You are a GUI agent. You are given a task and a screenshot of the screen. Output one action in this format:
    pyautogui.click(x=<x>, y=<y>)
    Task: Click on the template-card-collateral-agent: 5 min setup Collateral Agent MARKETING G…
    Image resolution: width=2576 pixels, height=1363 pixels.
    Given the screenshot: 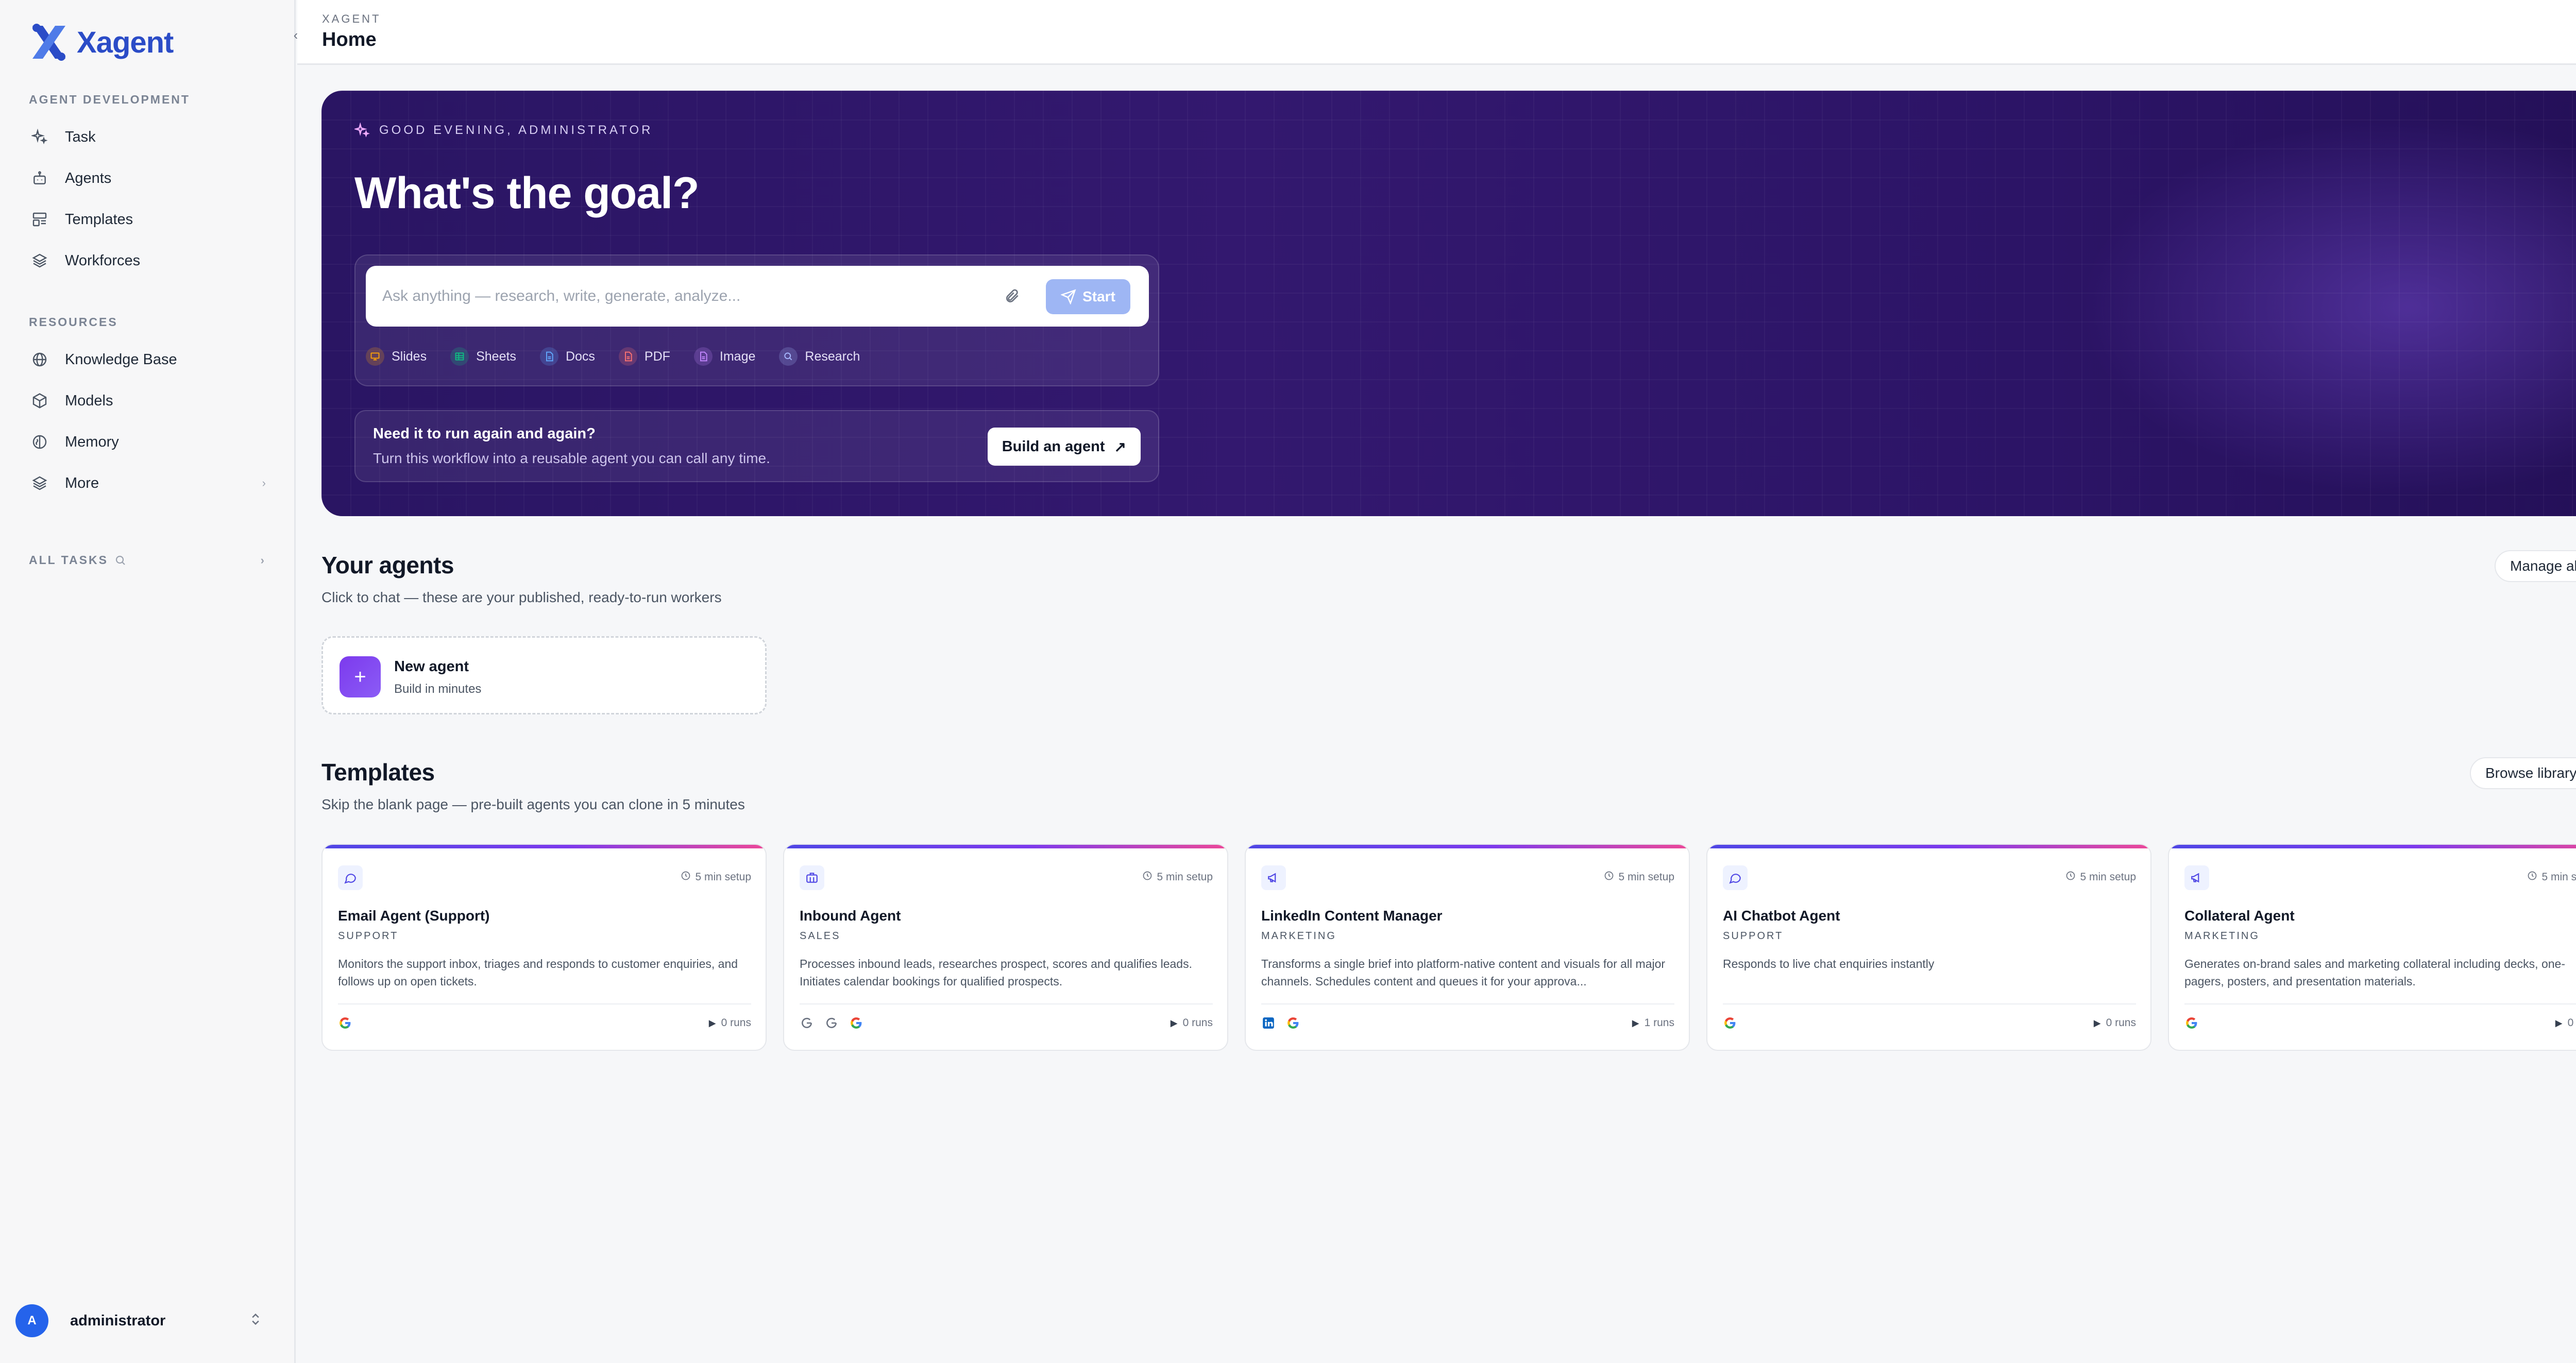 What is the action you would take?
    pyautogui.click(x=2372, y=947)
    